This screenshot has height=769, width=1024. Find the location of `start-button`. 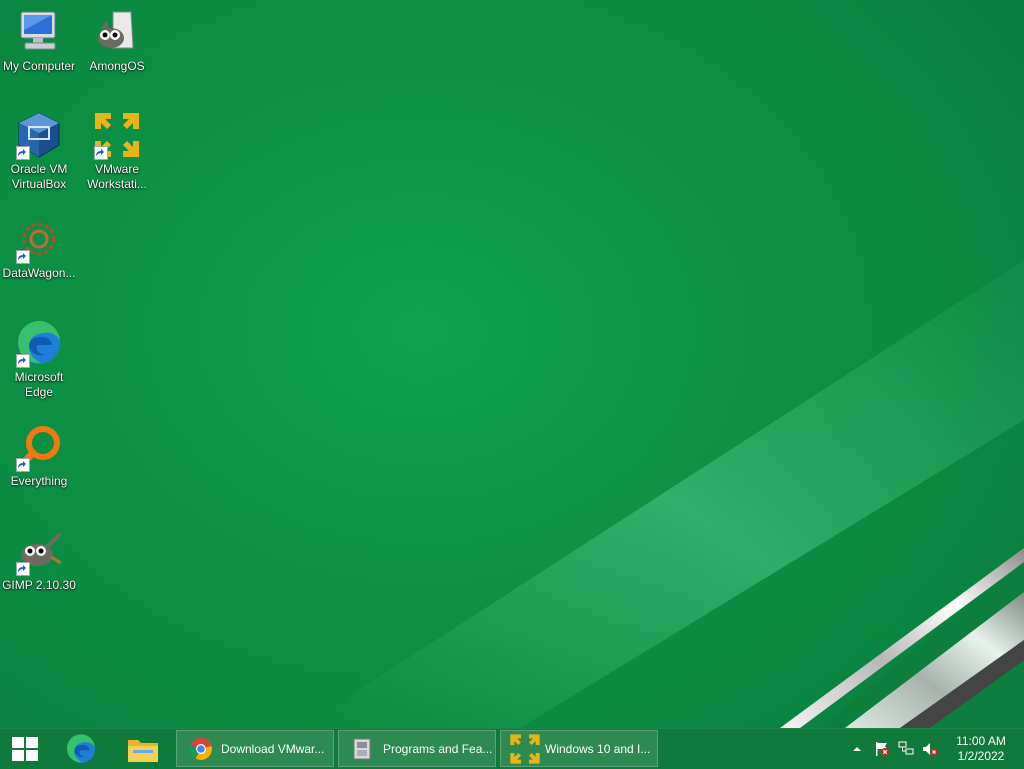

start-button is located at coordinates (25, 749).